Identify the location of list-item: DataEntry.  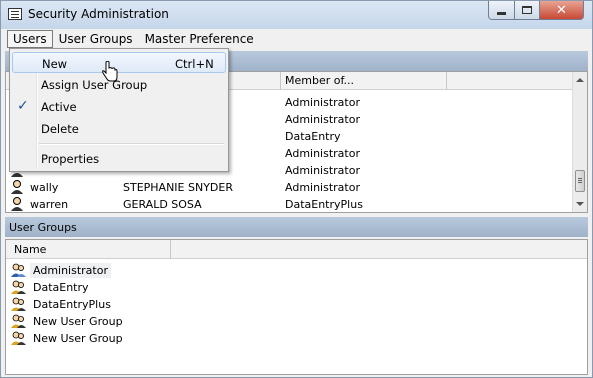
(51, 287).